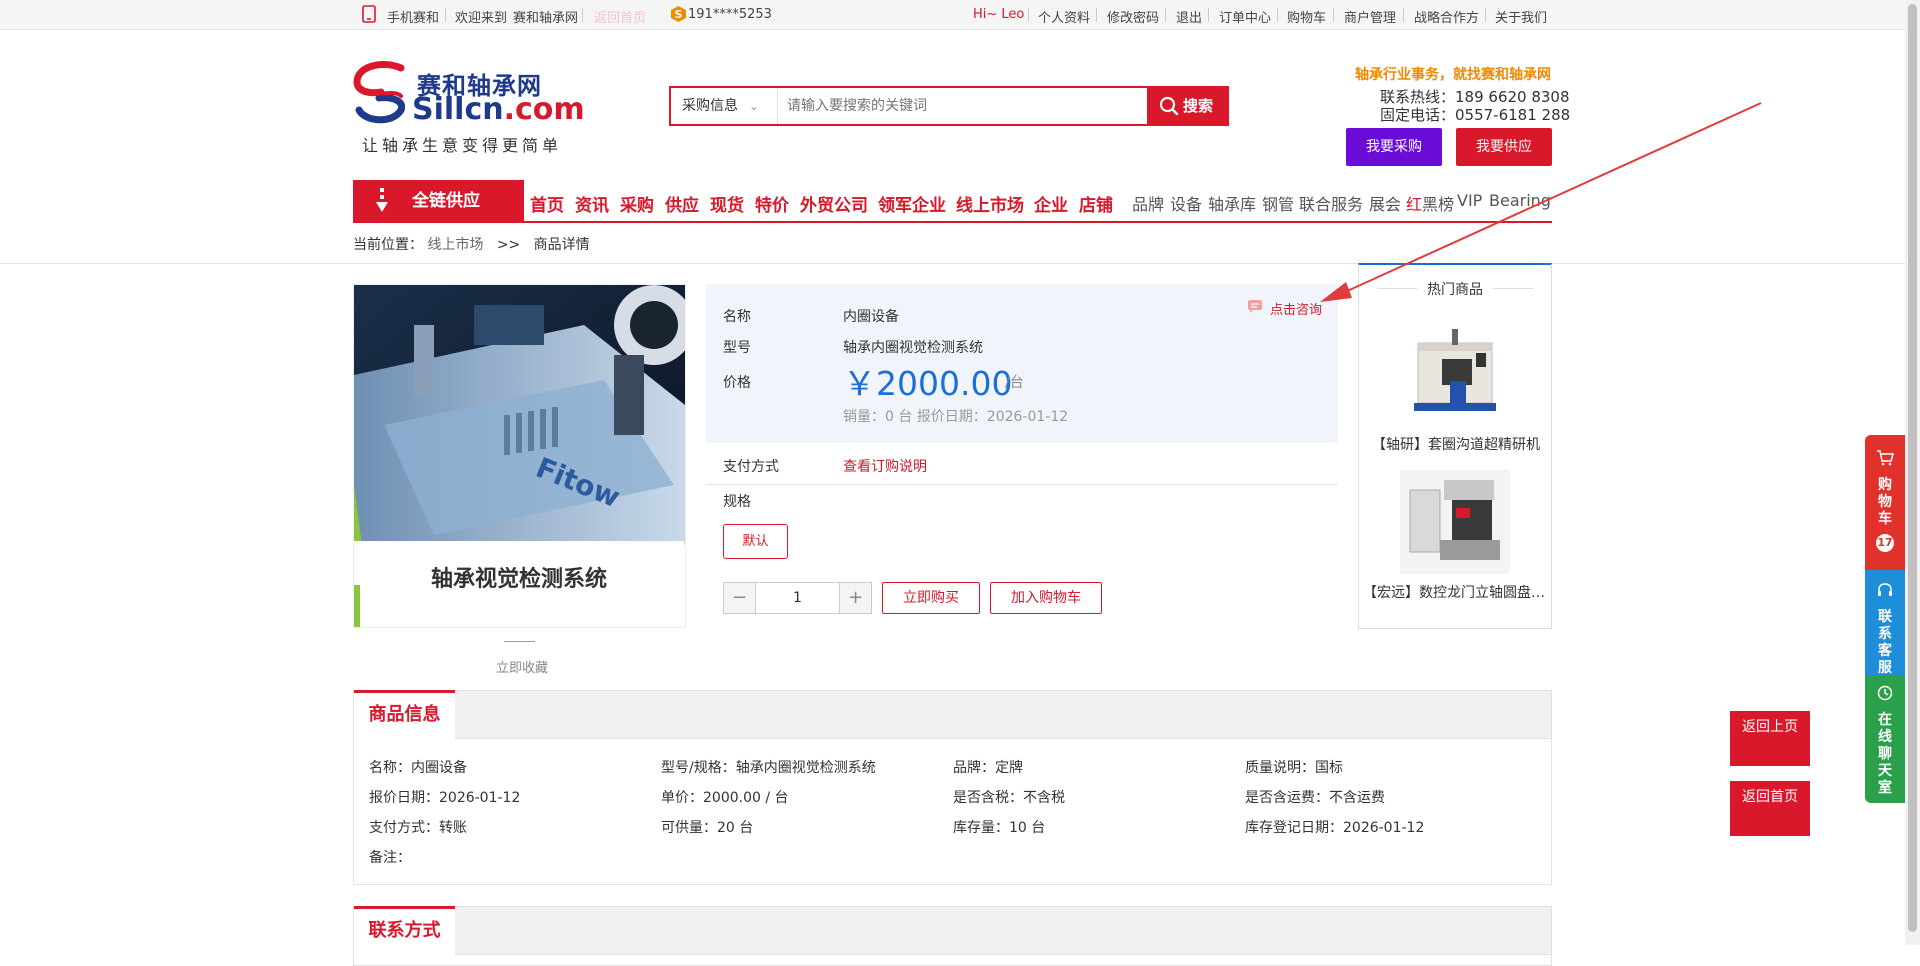 Image resolution: width=1920 pixels, height=966 pixels. I want to click on nav-enterprise: 企业, so click(1051, 203).